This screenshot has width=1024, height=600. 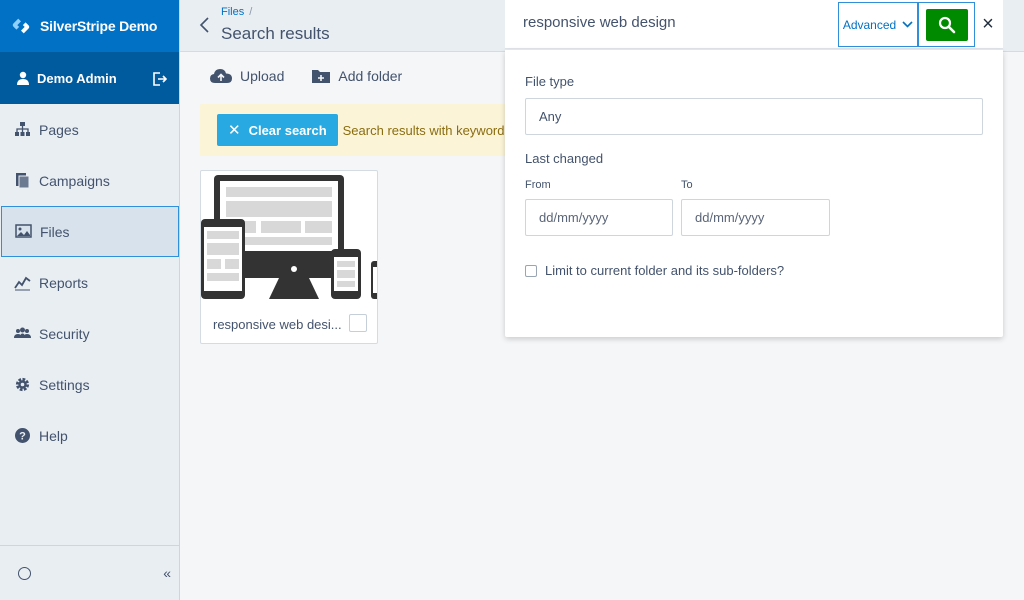 I want to click on logout-icon, so click(x=159, y=79).